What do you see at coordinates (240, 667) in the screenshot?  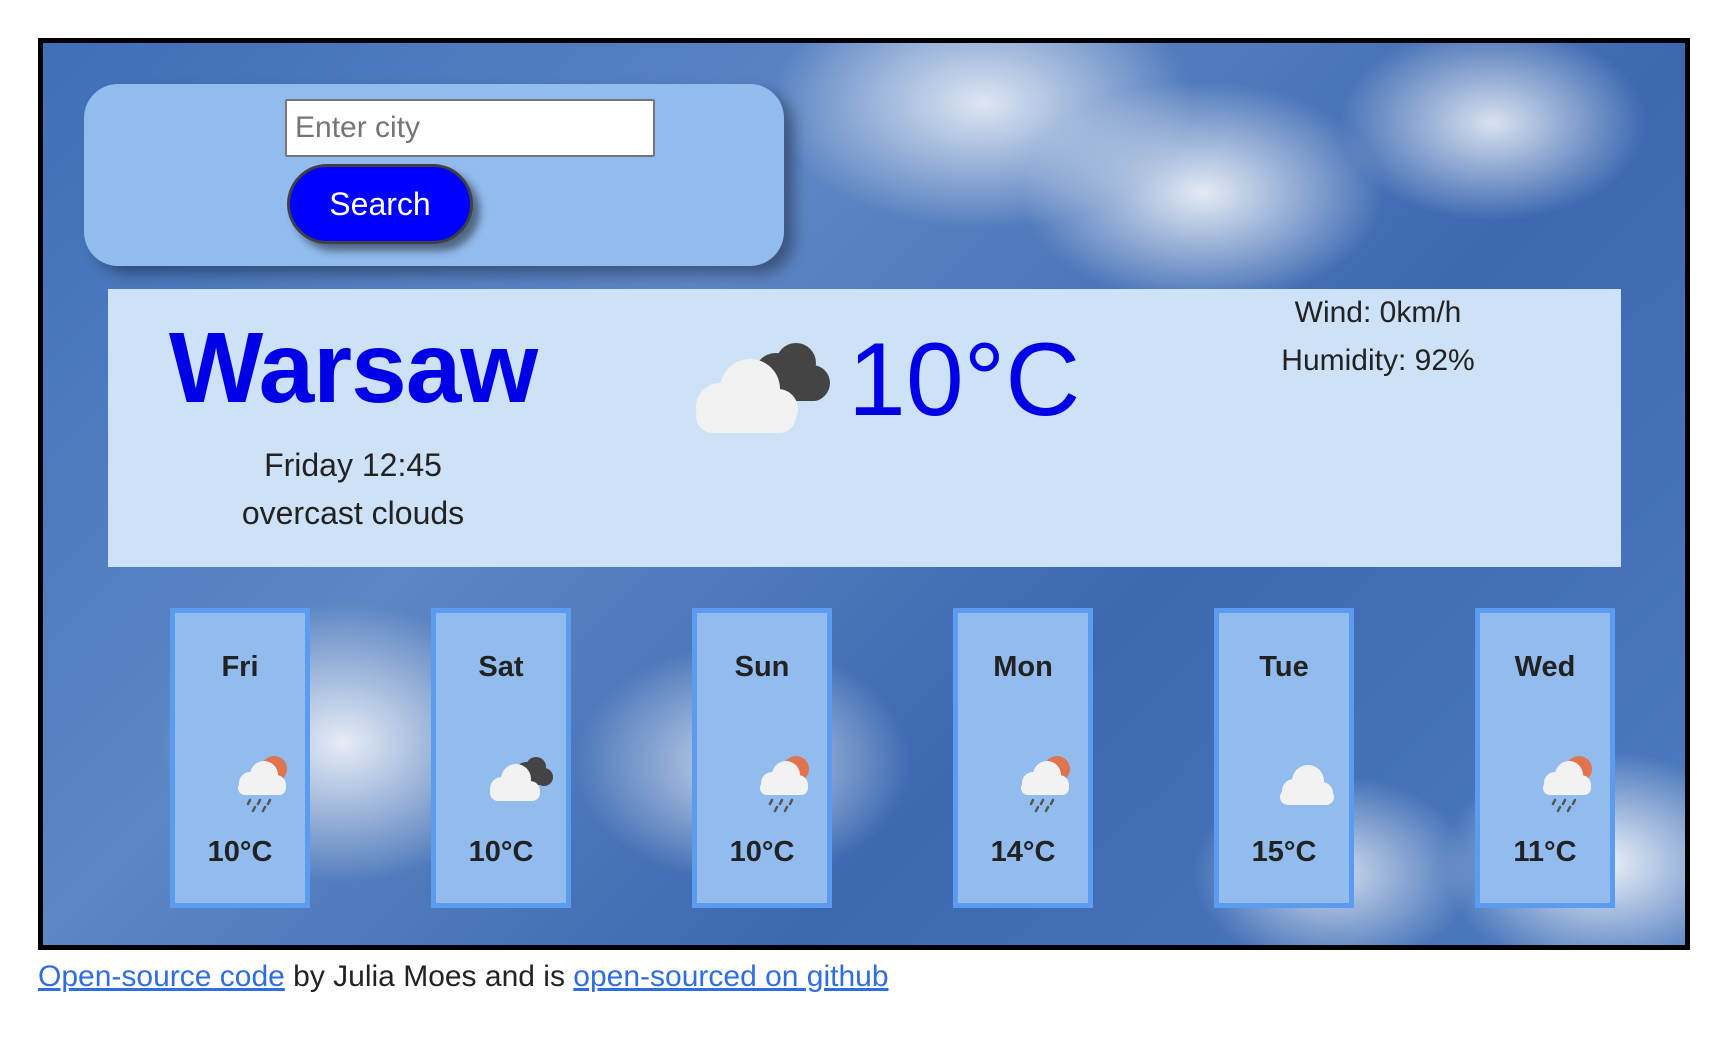 I see `forecast-day: Fri` at bounding box center [240, 667].